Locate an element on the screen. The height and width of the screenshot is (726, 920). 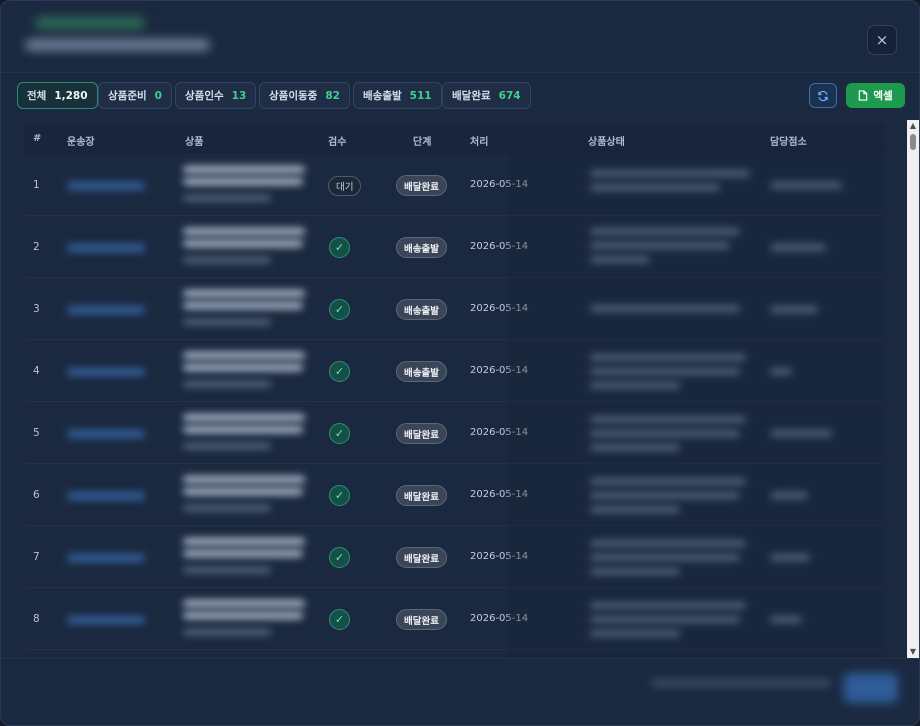
filter-chip-count: 0 is located at coordinates (158, 95).